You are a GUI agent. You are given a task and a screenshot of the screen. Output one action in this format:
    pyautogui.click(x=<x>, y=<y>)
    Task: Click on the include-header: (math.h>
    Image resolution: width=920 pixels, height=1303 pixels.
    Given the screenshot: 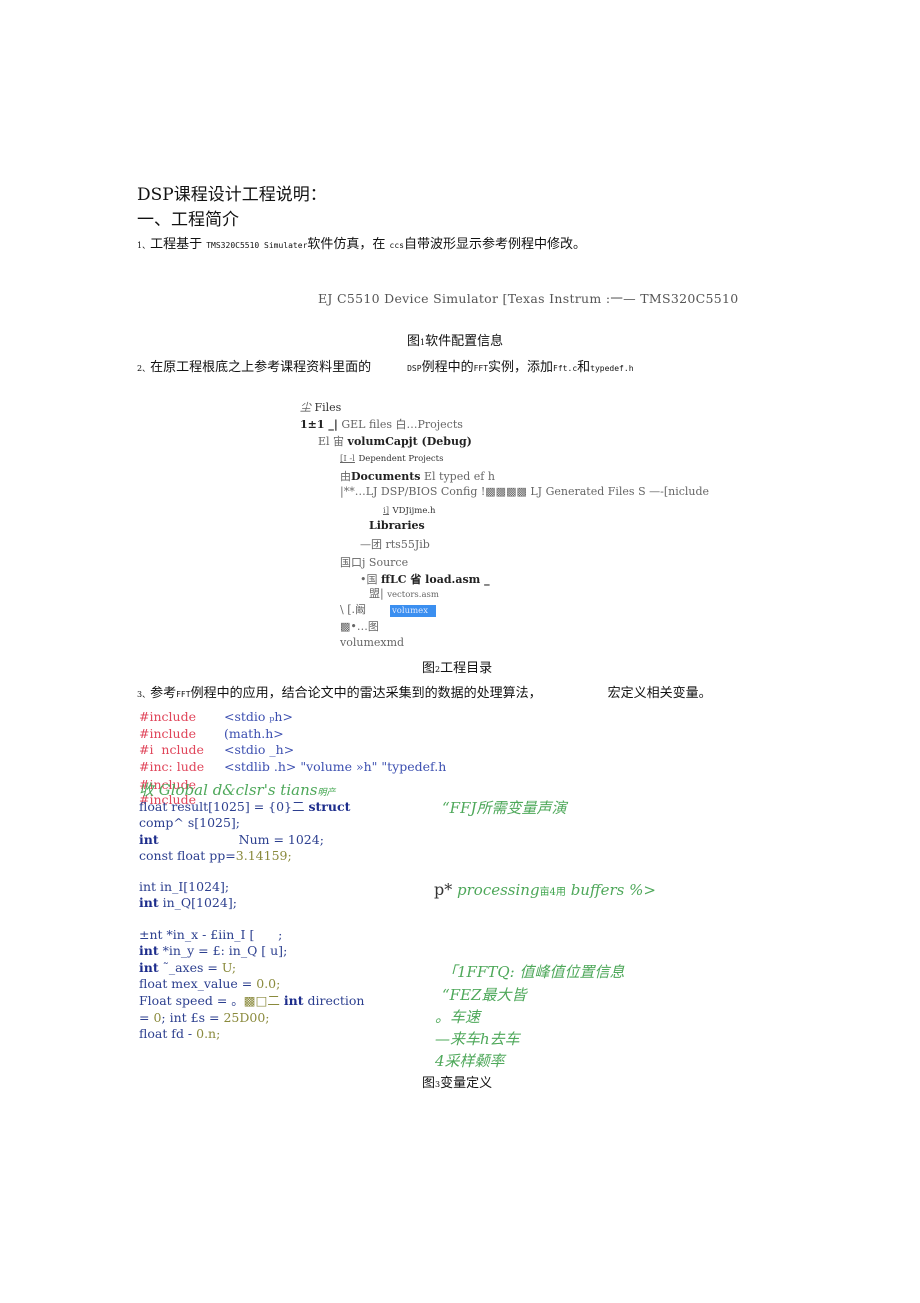 What is the action you would take?
    pyautogui.click(x=254, y=734)
    